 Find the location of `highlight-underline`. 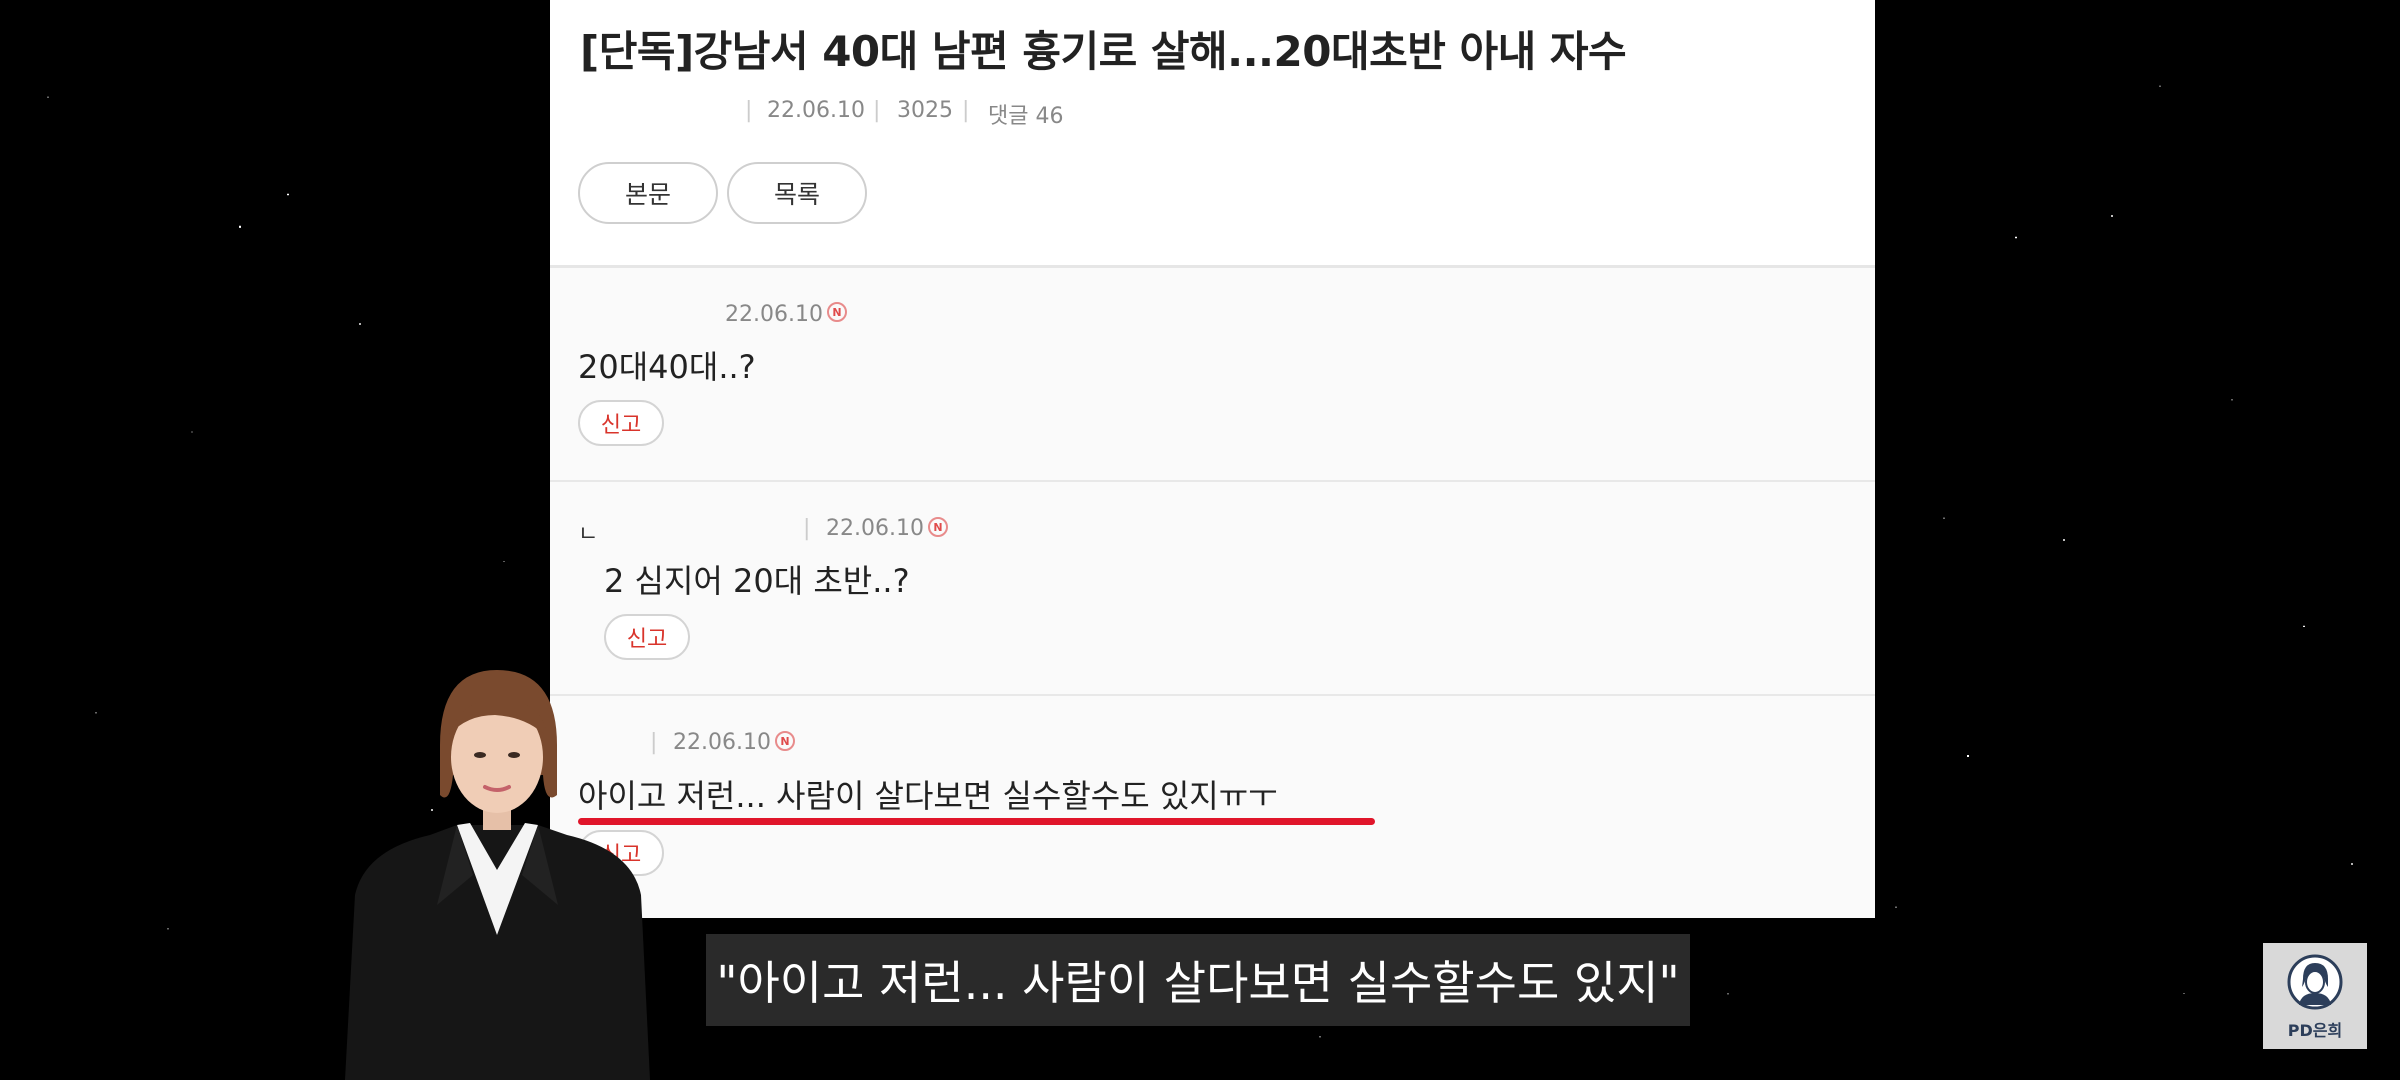

highlight-underline is located at coordinates (976, 821).